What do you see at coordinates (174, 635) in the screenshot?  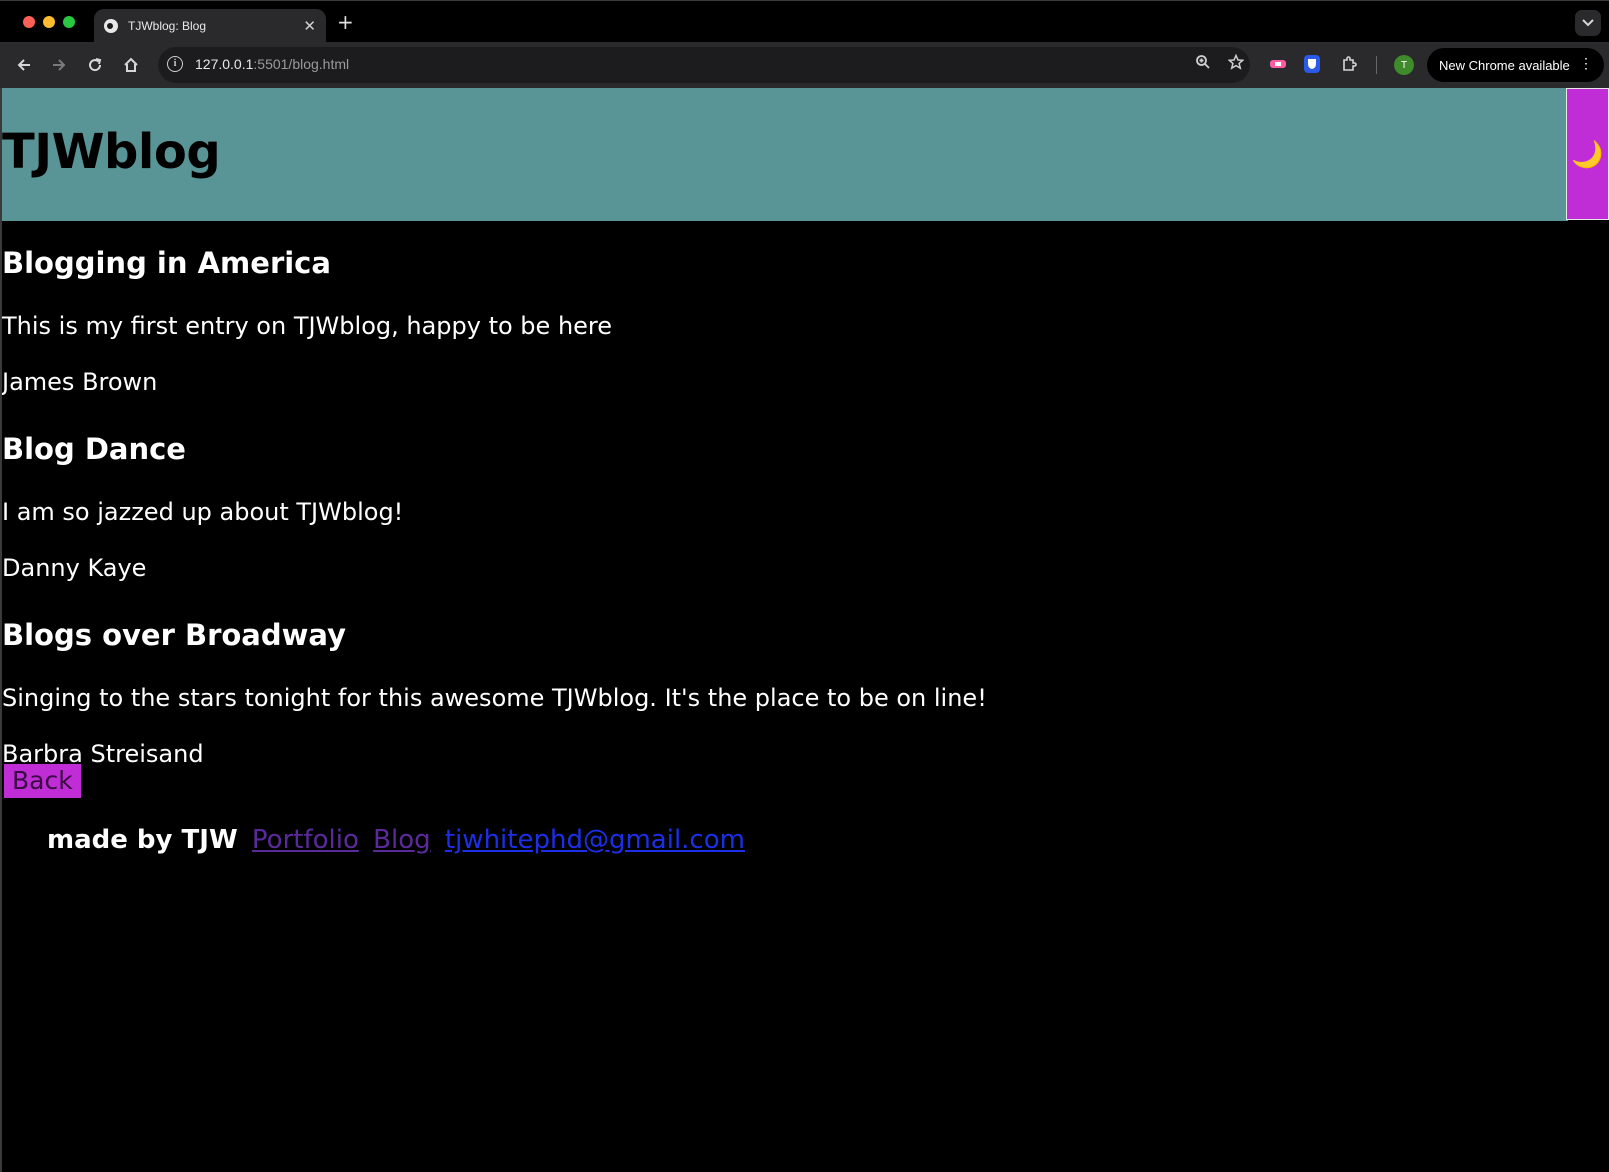 I see `post-title: Blogs over Broadway` at bounding box center [174, 635].